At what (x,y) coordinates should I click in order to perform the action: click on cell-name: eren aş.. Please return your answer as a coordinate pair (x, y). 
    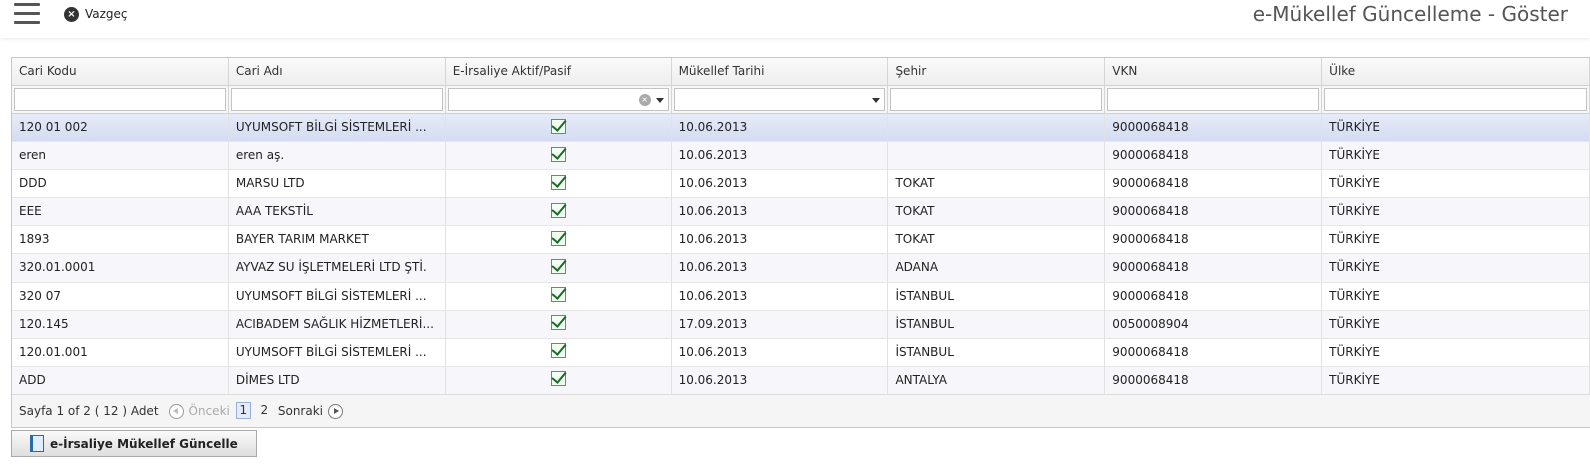
    Looking at the image, I should click on (337, 156).